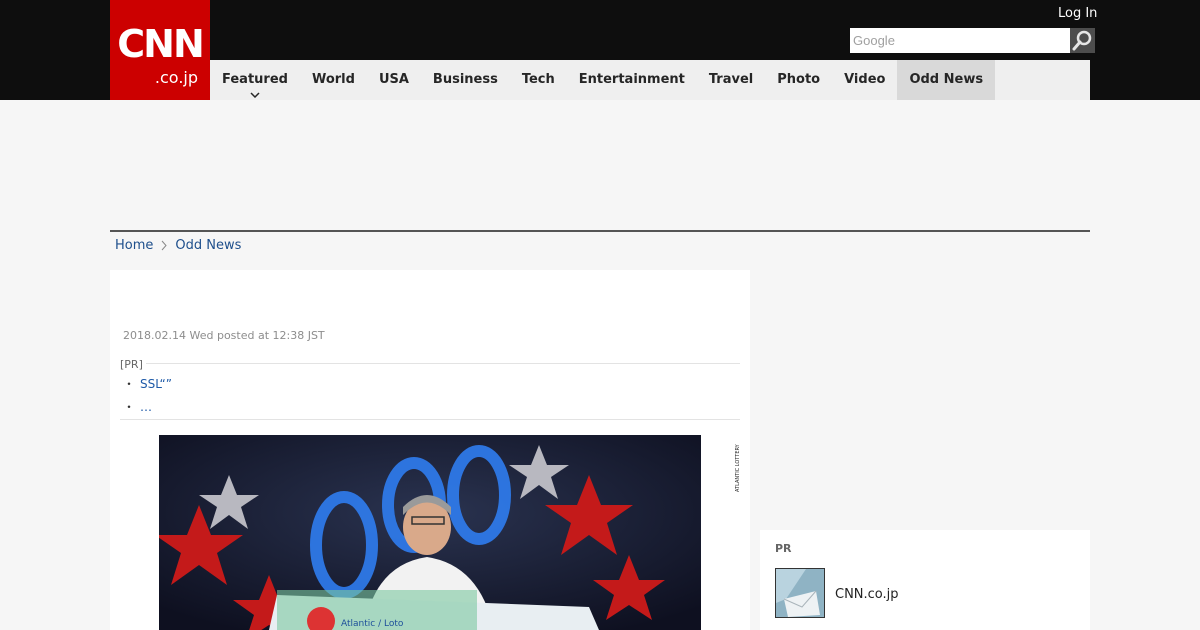 This screenshot has height=630, width=1200. I want to click on sidebar-pr-box: PR CNN.co.jp, so click(925, 580).